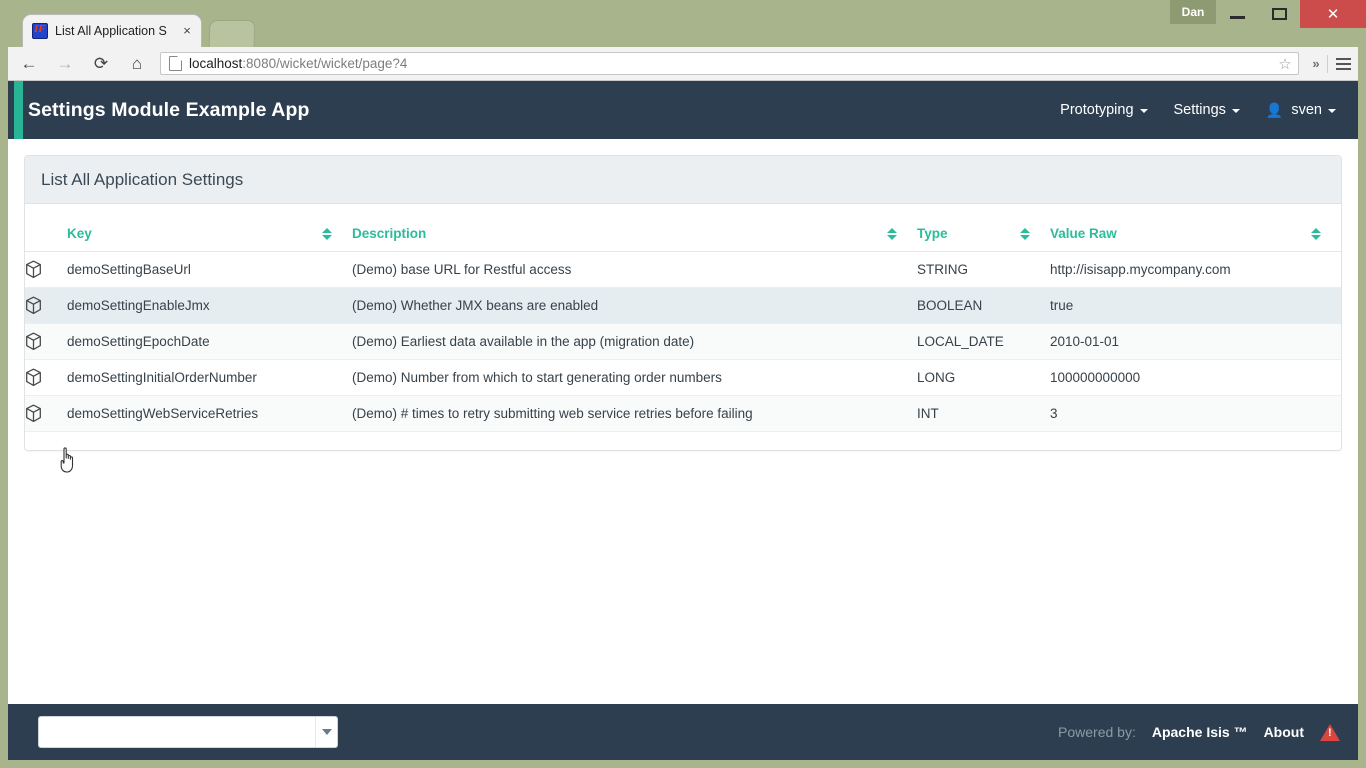 The height and width of the screenshot is (768, 1366). I want to click on powered-by-label: Powered by:, so click(1097, 732).